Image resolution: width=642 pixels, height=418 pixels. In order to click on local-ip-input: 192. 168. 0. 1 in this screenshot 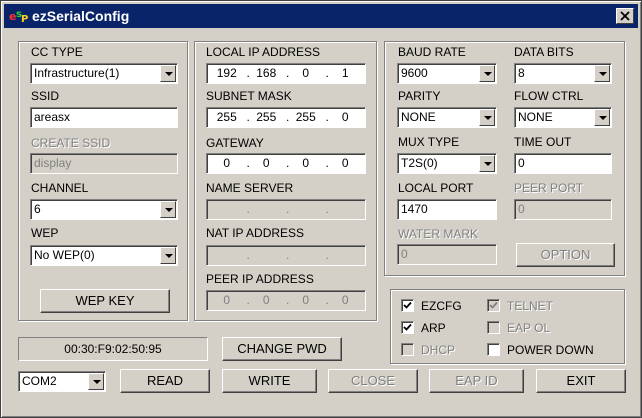, I will do `click(286, 73)`.